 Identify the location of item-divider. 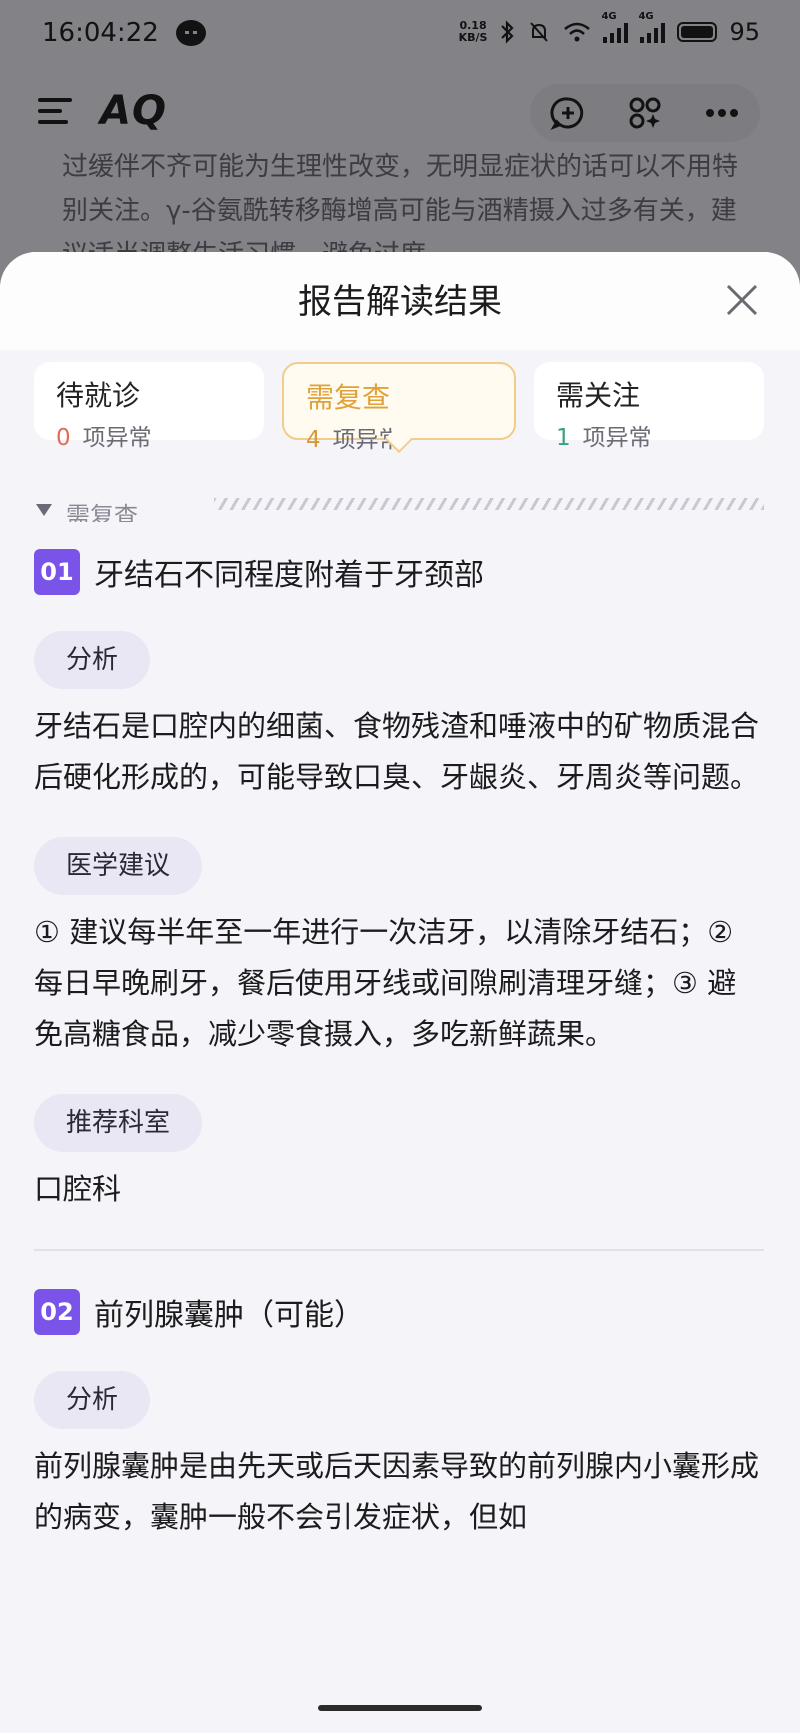
(399, 1250).